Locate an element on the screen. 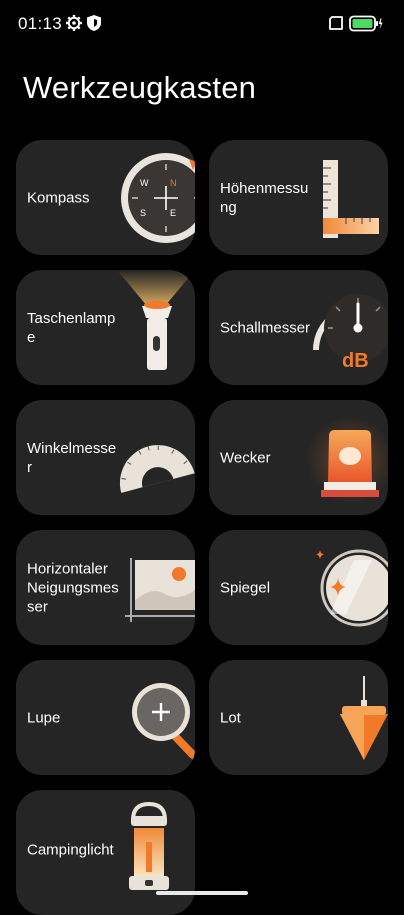 This screenshot has height=915, width=404. page-title: Werkzeugkasten is located at coordinates (140, 87).